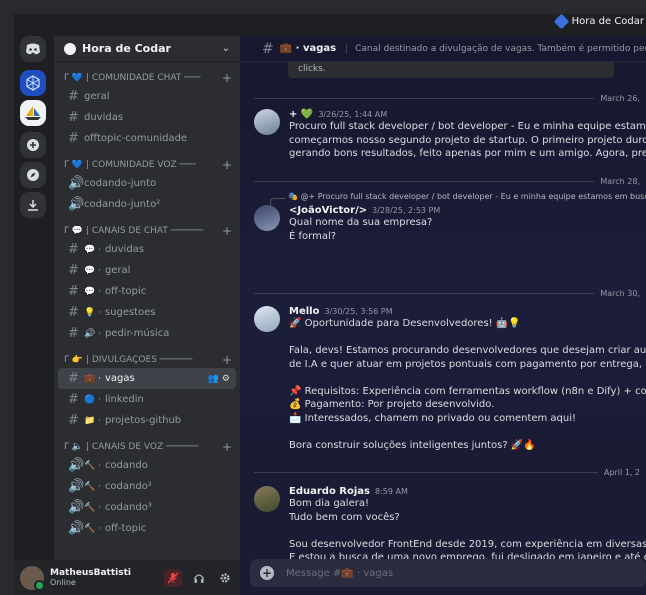 The image size is (646, 595). Describe the element at coordinates (361, 222) in the screenshot. I see `message-line: Qual nome da sua empresa?` at that location.